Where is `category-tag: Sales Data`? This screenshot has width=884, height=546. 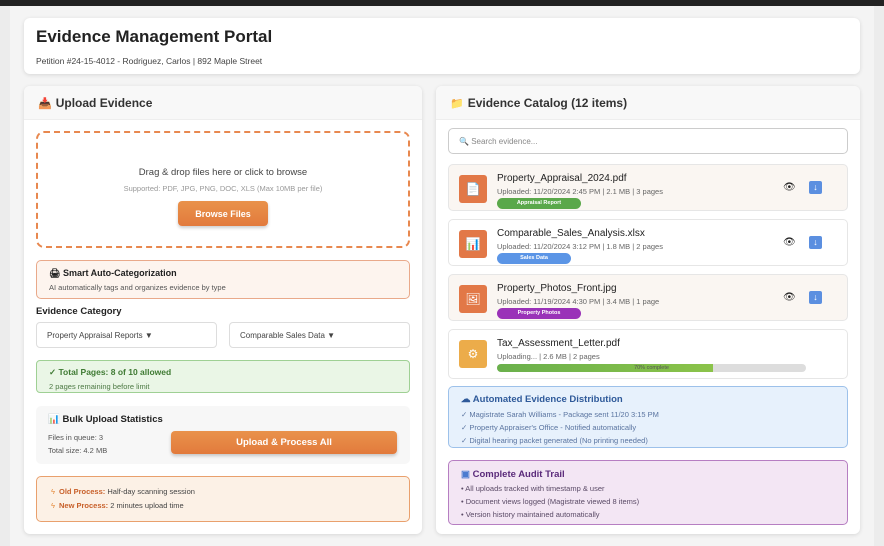
category-tag: Sales Data is located at coordinates (534, 258).